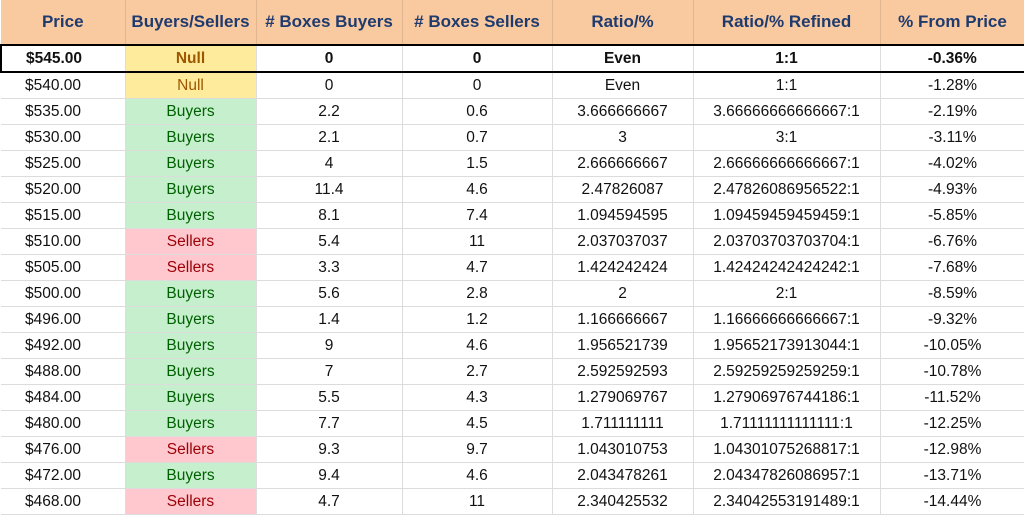 This screenshot has height=515, width=1024. What do you see at coordinates (63, 293) in the screenshot?
I see `price-cell: $500.00` at bounding box center [63, 293].